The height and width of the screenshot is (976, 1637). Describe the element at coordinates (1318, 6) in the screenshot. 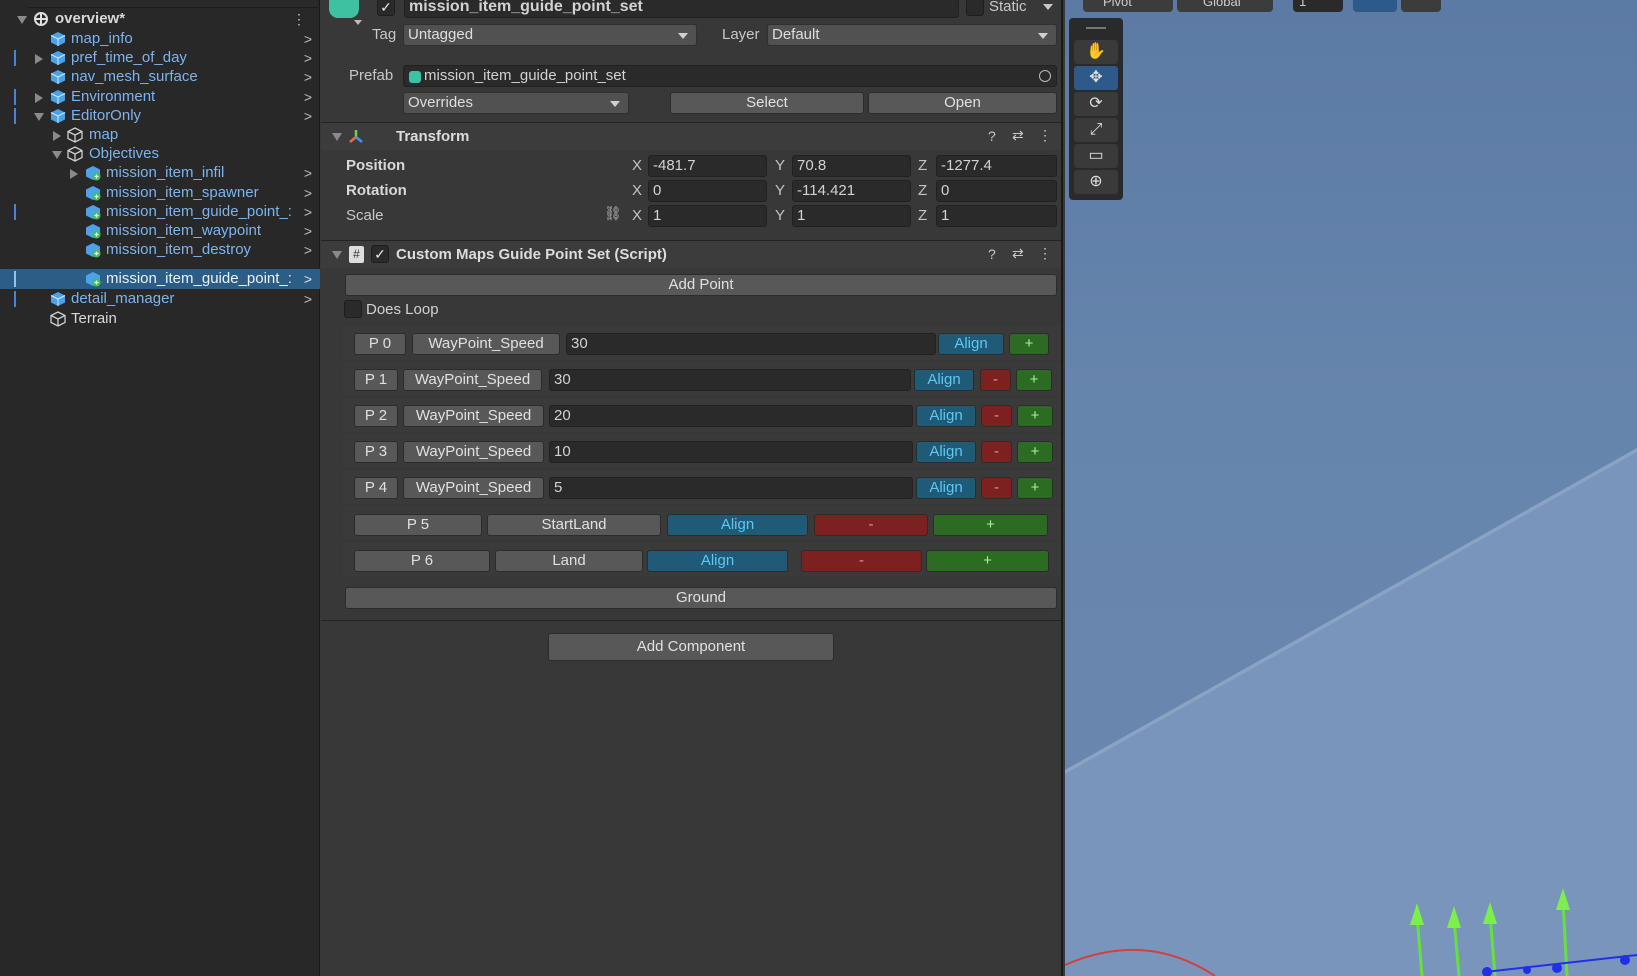

I see `snap-increment-field: 1` at that location.